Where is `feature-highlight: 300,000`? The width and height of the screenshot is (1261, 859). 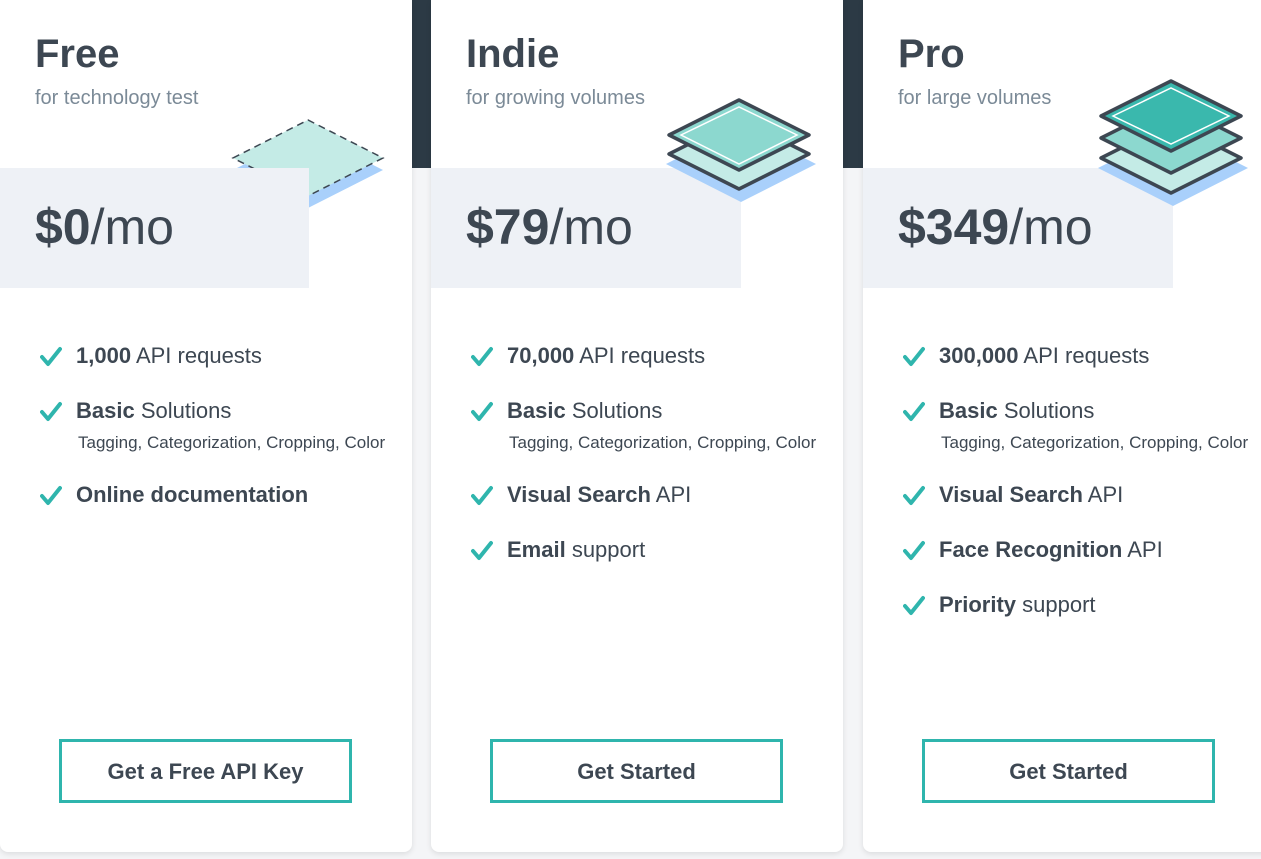 feature-highlight: 300,000 is located at coordinates (979, 355).